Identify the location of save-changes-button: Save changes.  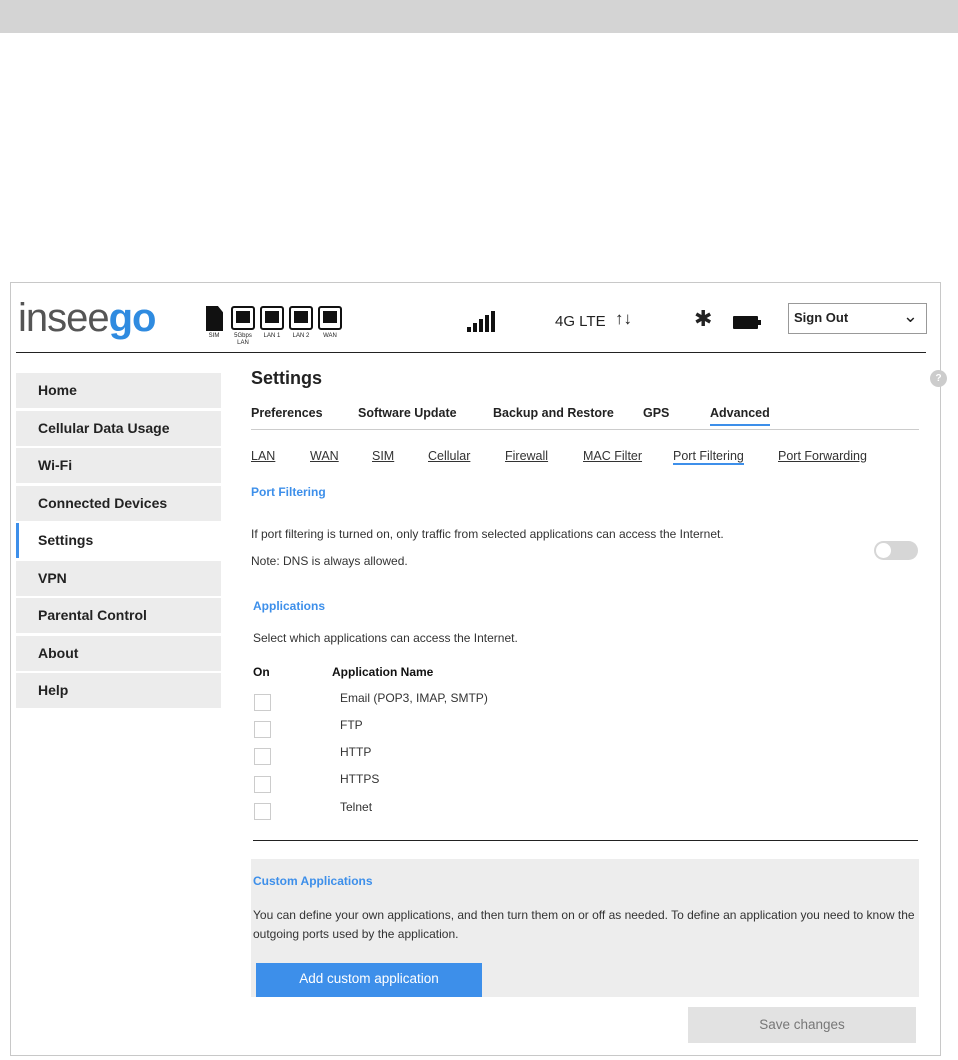
(802, 1025).